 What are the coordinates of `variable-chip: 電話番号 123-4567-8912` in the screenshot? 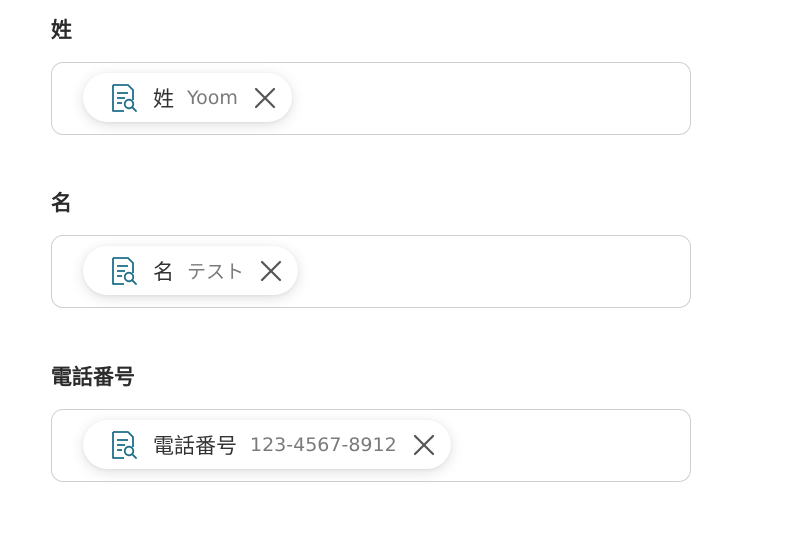 It's located at (267, 444).